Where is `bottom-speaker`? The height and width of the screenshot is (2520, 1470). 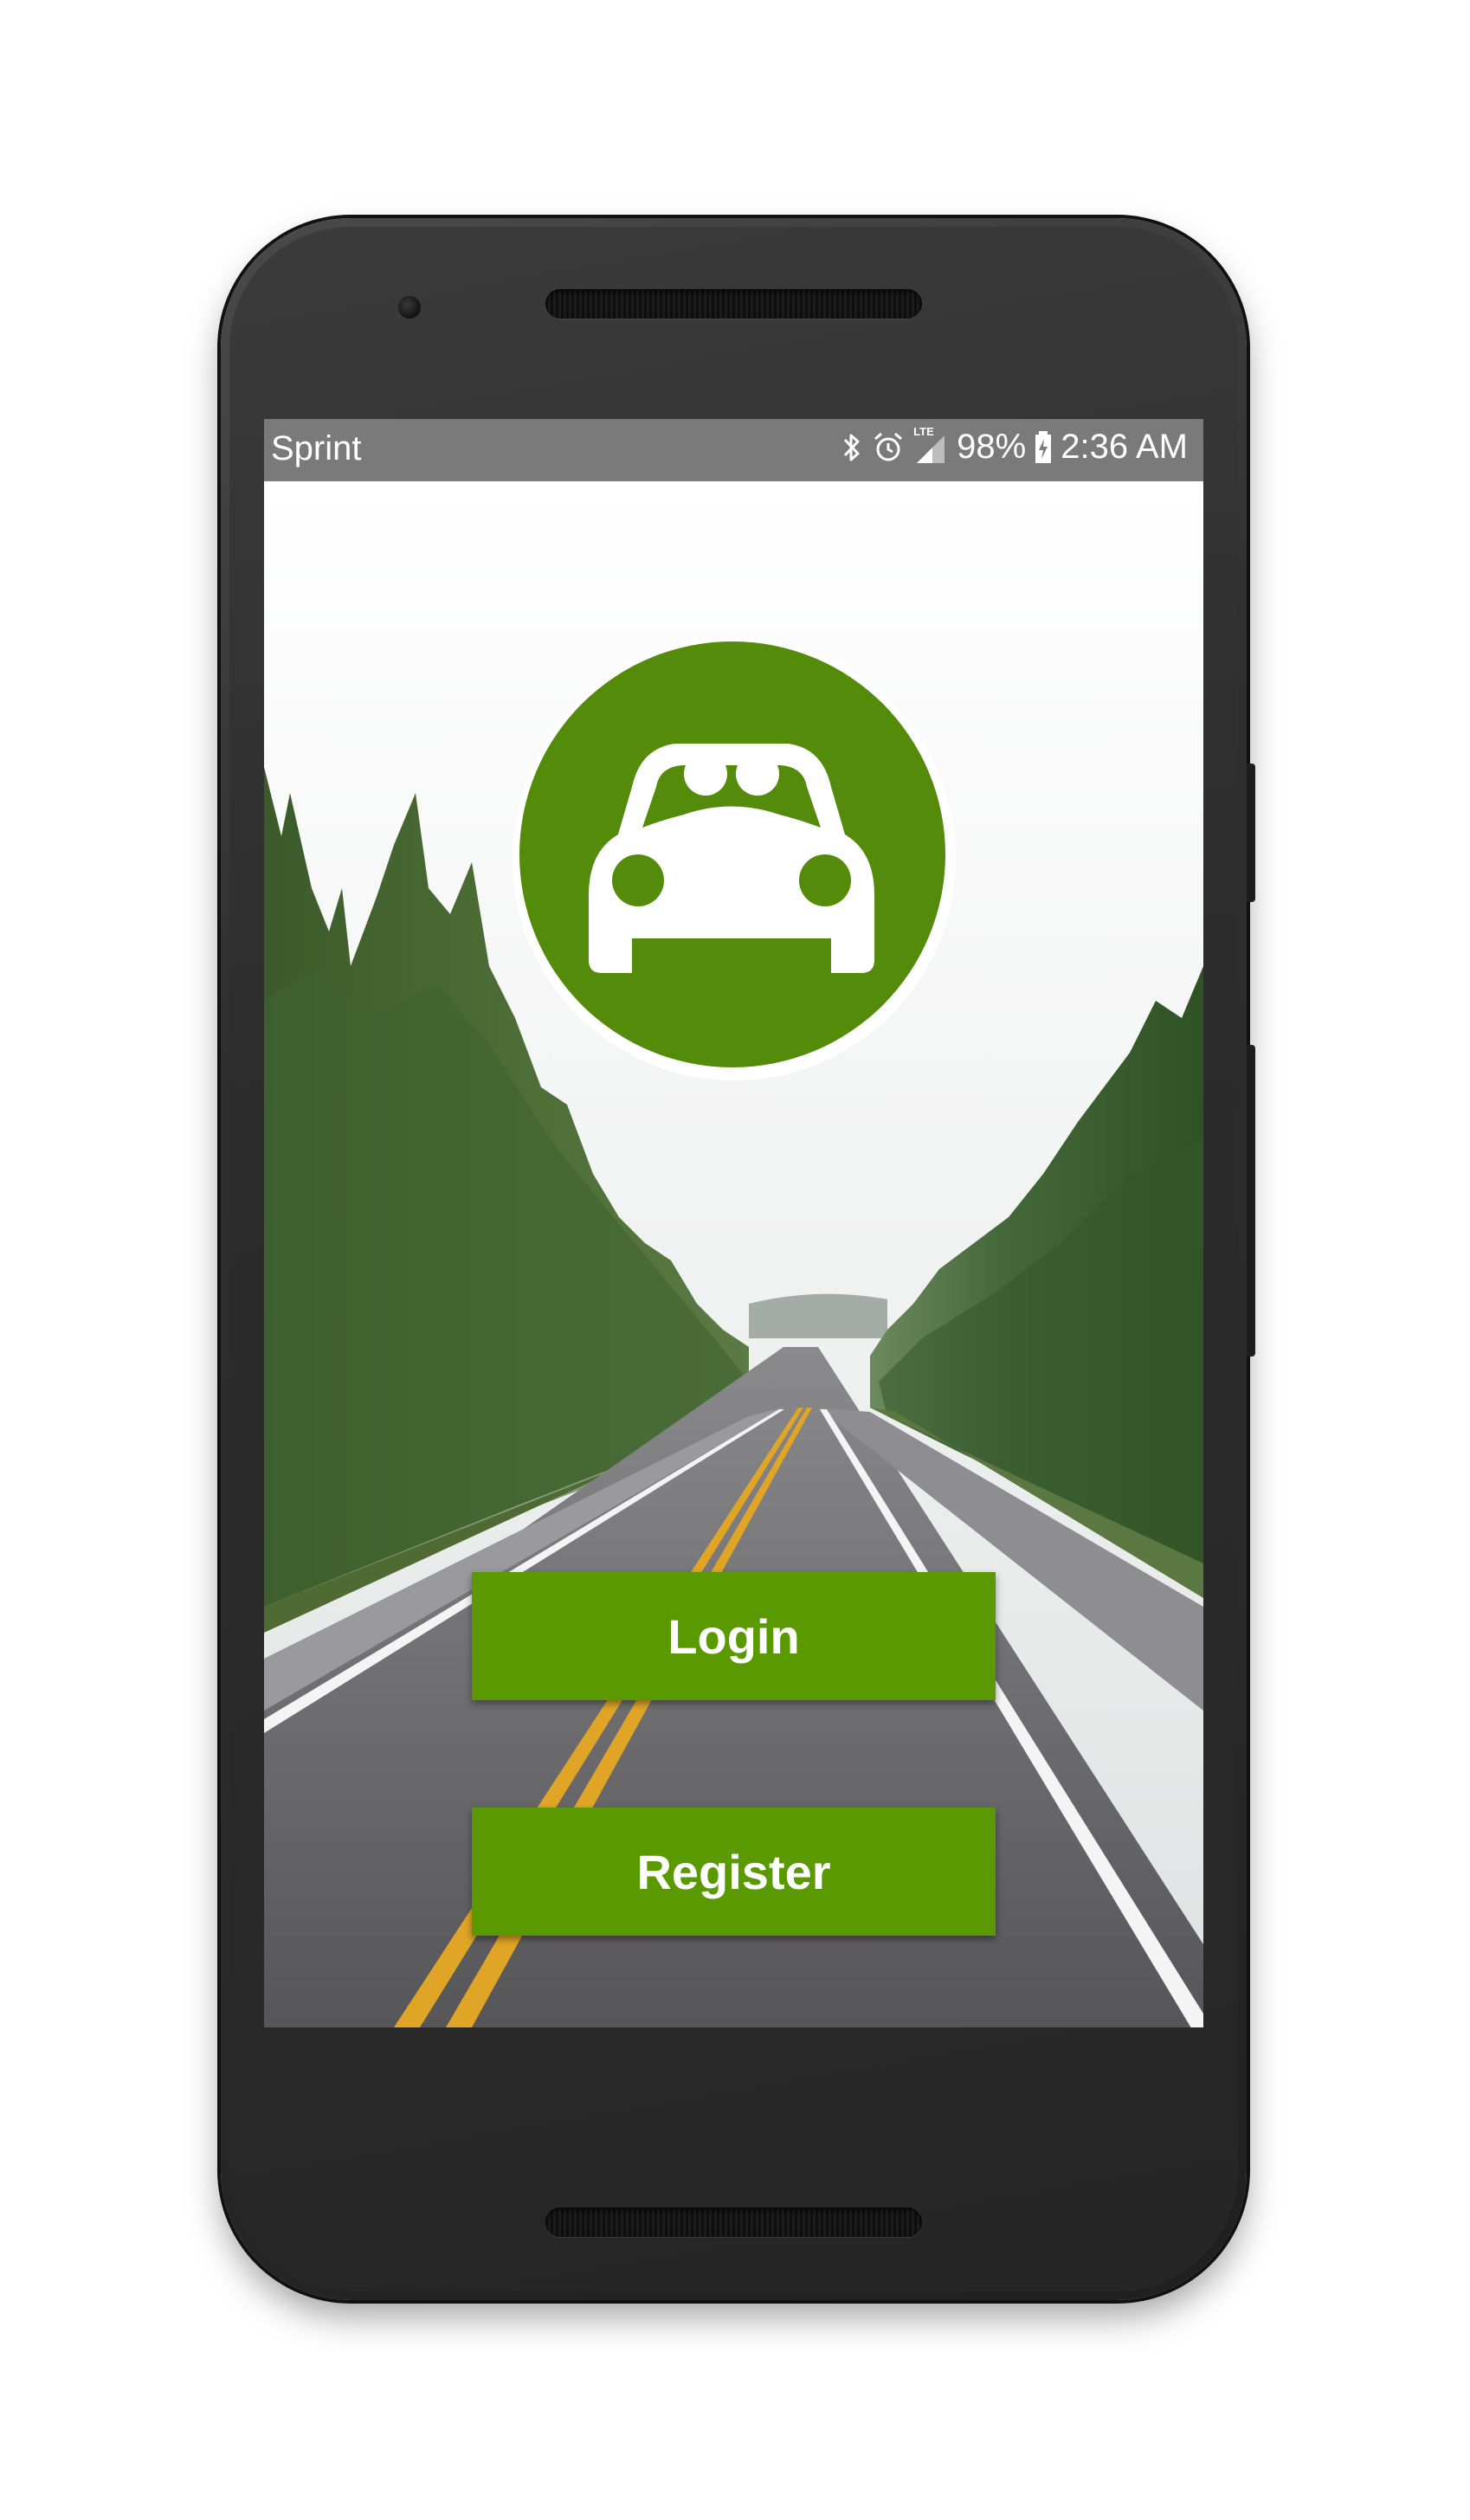
bottom-speaker is located at coordinates (733, 2222).